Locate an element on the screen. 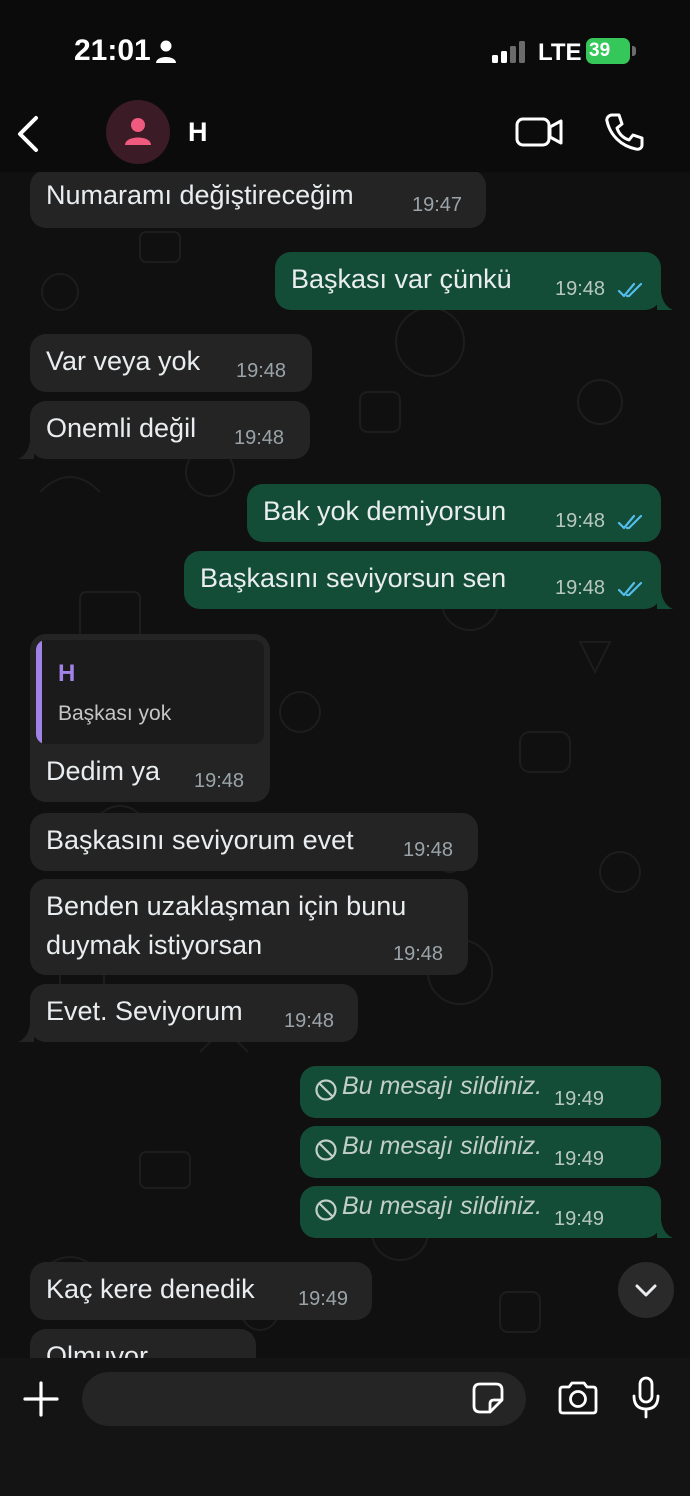  person-icon is located at coordinates (166, 51).